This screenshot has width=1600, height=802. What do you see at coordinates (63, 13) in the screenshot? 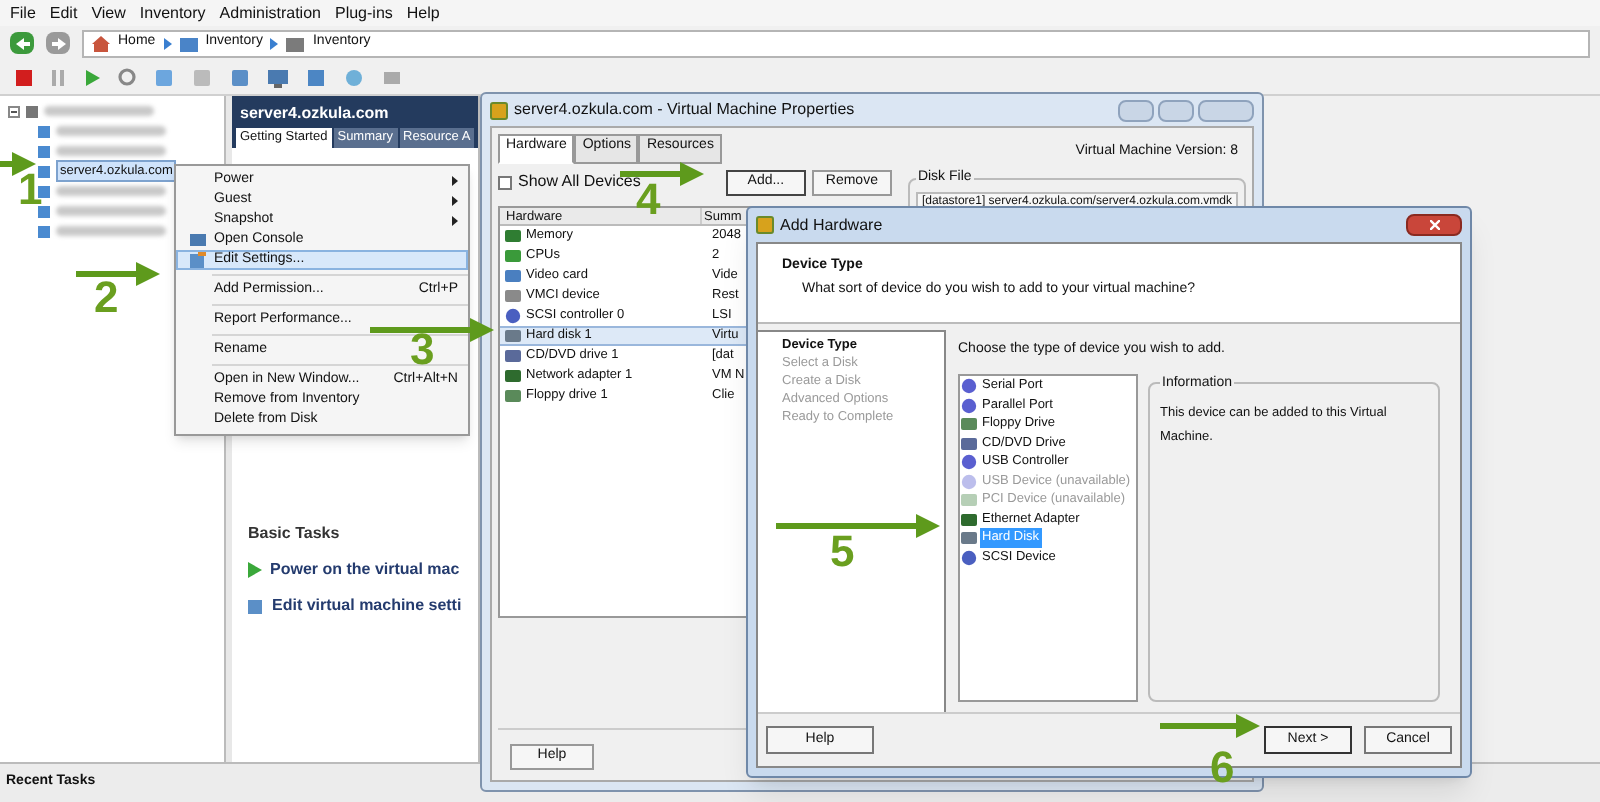
I see `menu-item: Edit` at bounding box center [63, 13].